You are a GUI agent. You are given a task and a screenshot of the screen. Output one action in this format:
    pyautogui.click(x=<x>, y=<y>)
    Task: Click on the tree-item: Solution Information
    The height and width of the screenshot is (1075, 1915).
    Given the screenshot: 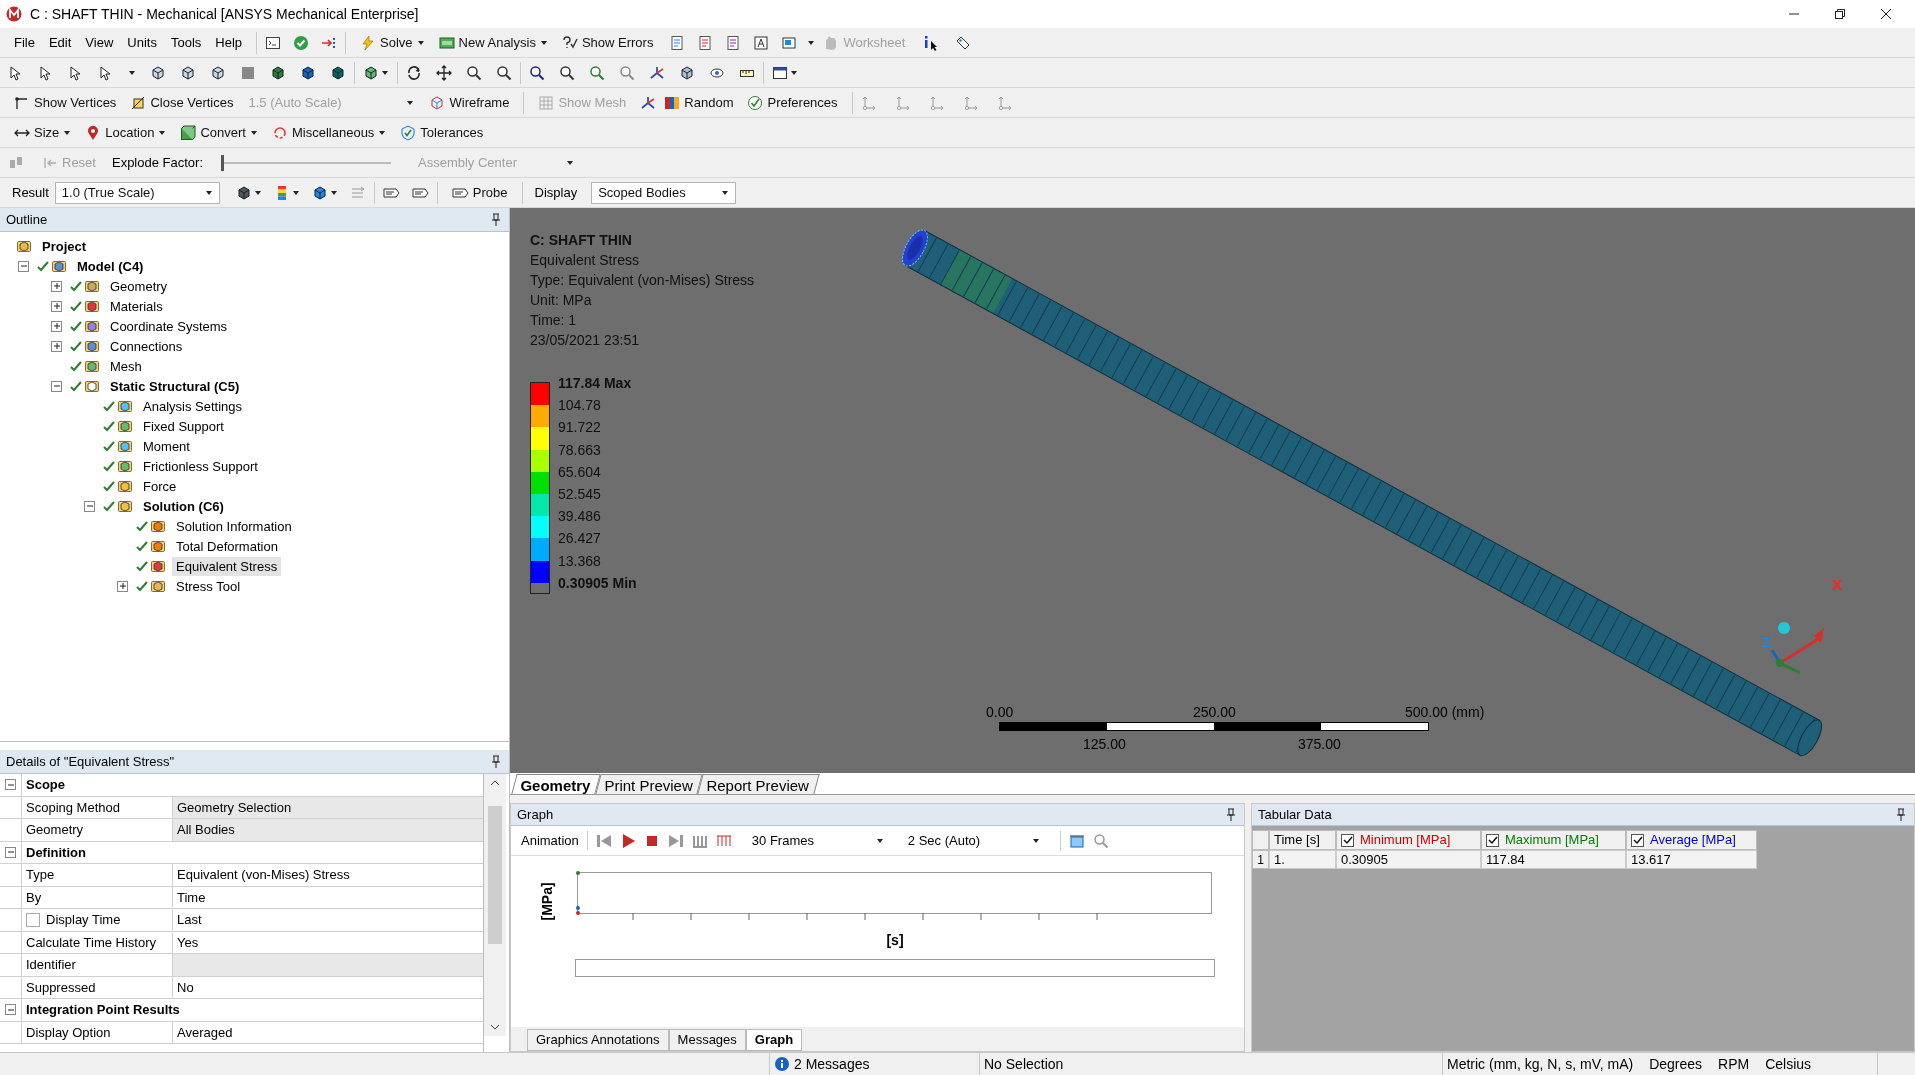 What is the action you would take?
    pyautogui.click(x=234, y=526)
    